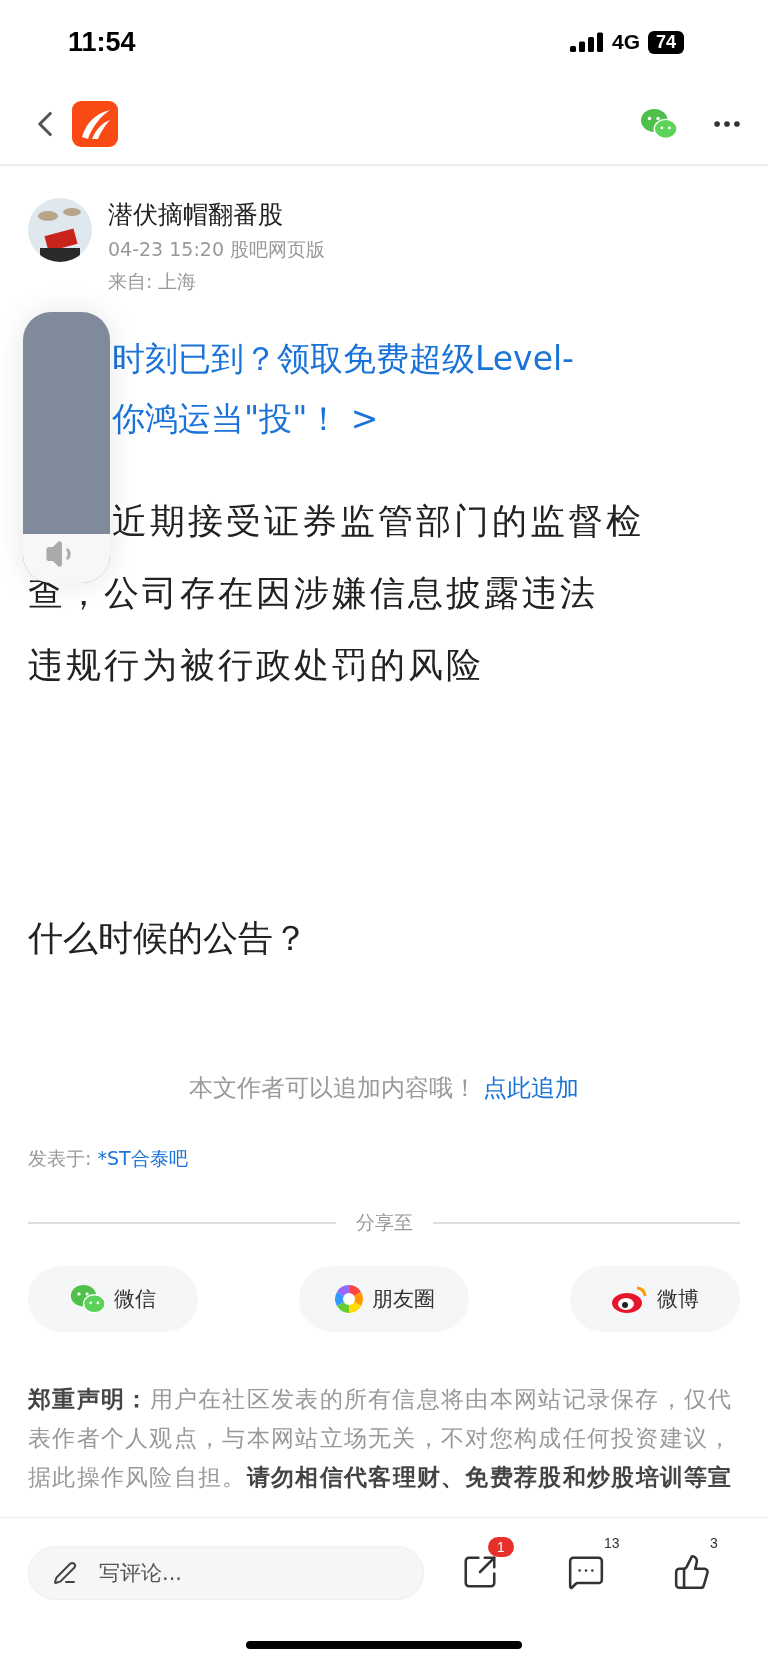 The height and width of the screenshot is (1663, 768). I want to click on post-meta: 04-23 15:20 股吧网页版, so click(217, 249).